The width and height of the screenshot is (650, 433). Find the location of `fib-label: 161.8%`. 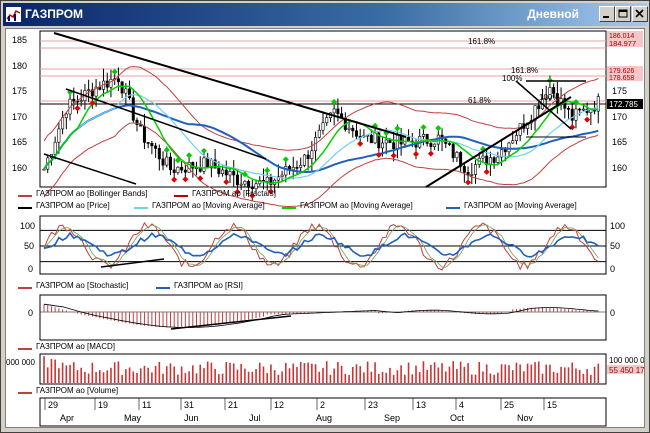

fib-label: 161.8% is located at coordinates (481, 41).